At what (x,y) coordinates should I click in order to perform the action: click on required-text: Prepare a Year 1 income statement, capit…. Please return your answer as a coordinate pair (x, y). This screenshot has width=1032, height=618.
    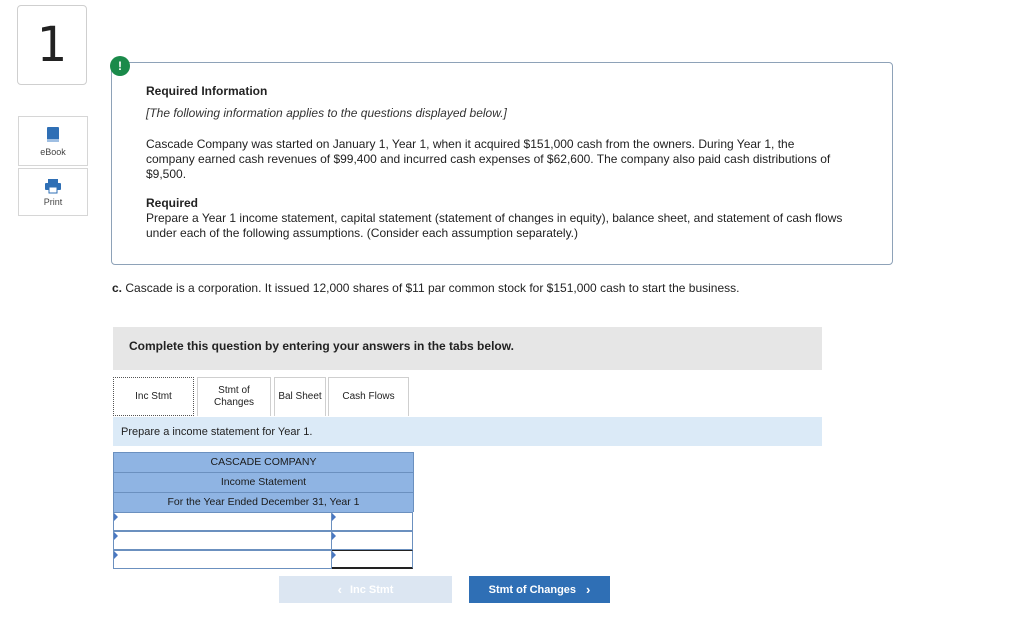
    Looking at the image, I should click on (494, 225).